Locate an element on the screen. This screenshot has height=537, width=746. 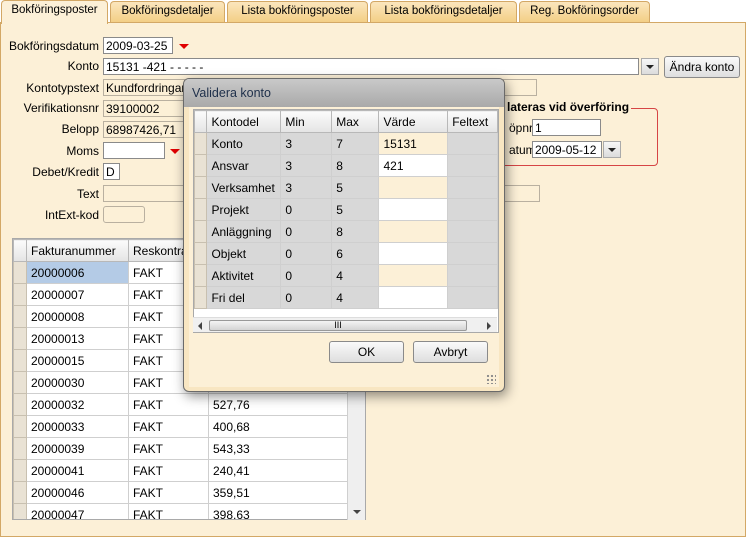
table-row: Fri del 0 4 is located at coordinates (346, 297).